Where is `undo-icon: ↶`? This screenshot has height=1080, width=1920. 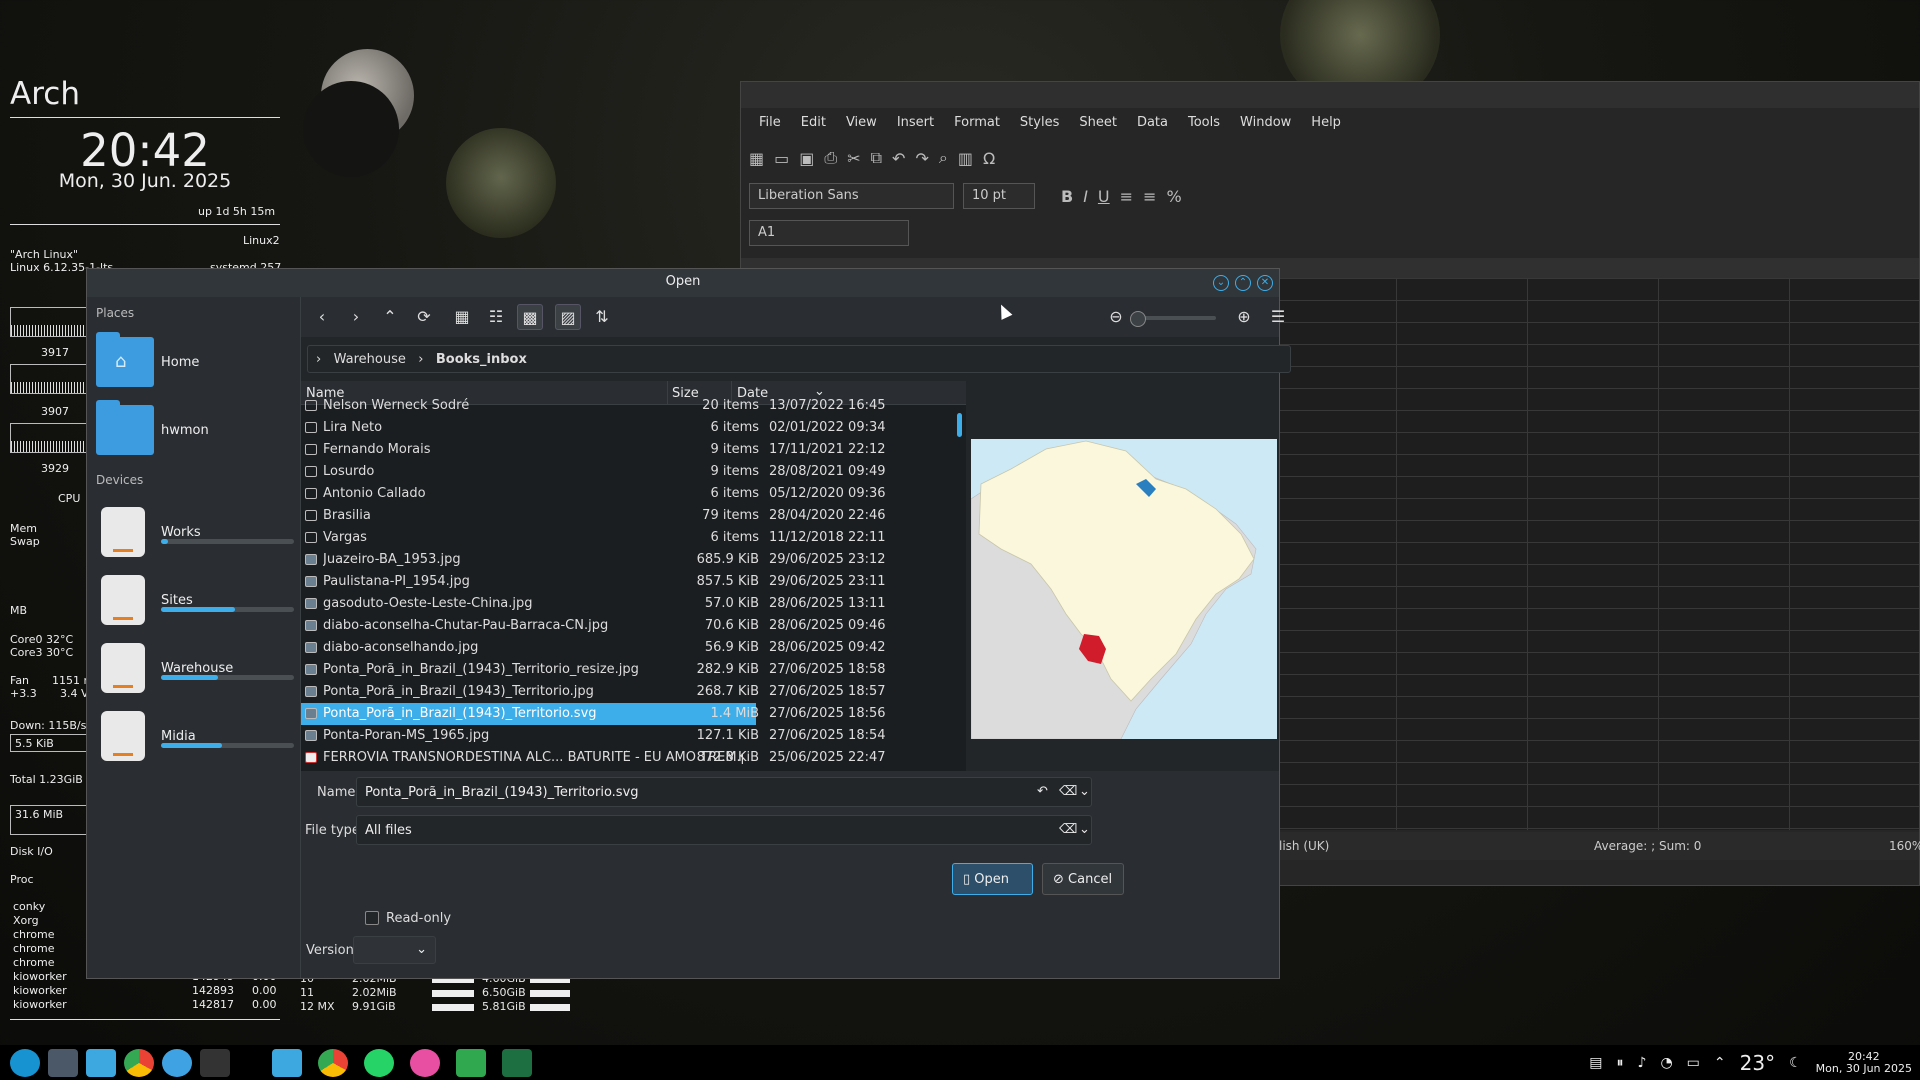
undo-icon: ↶ is located at coordinates (1042, 791).